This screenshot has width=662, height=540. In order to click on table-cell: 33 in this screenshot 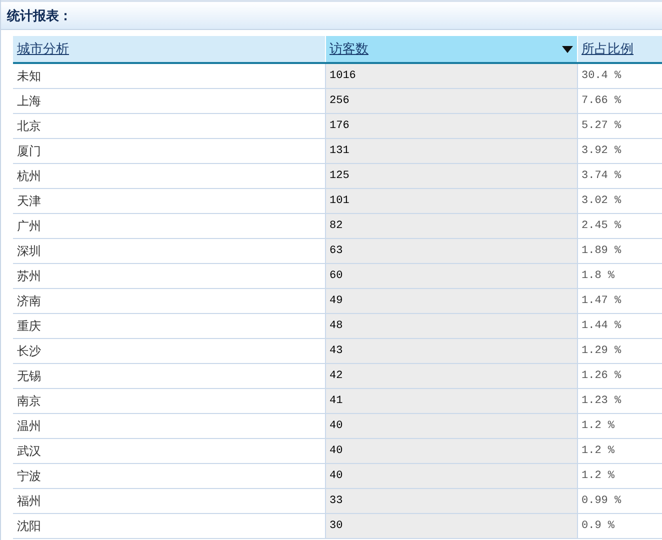, I will do `click(451, 501)`.